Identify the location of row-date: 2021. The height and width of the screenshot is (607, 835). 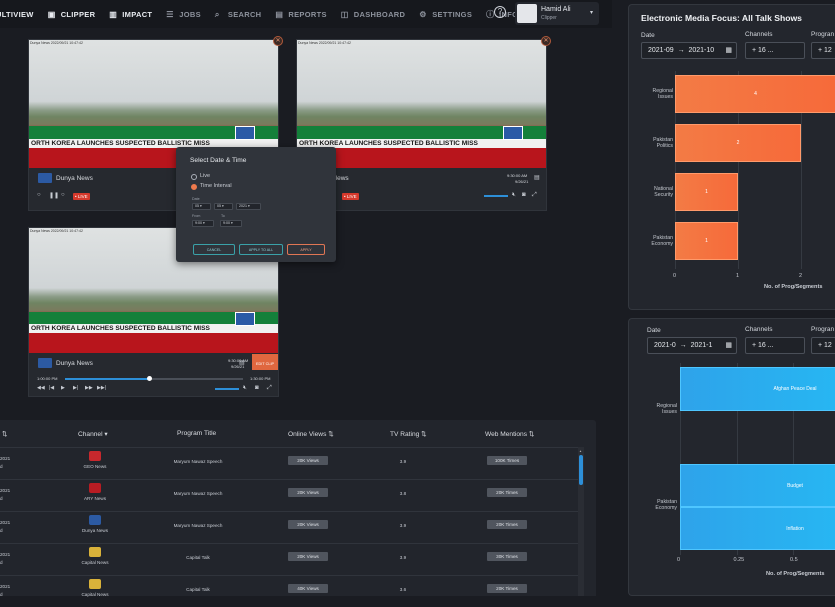
(5, 490).